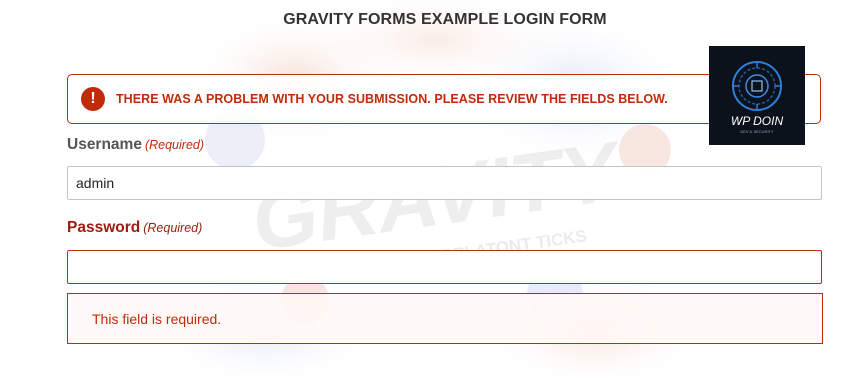 This screenshot has height=380, width=863. Describe the element at coordinates (173, 228) in the screenshot. I see `password-required-text: (Required)` at that location.